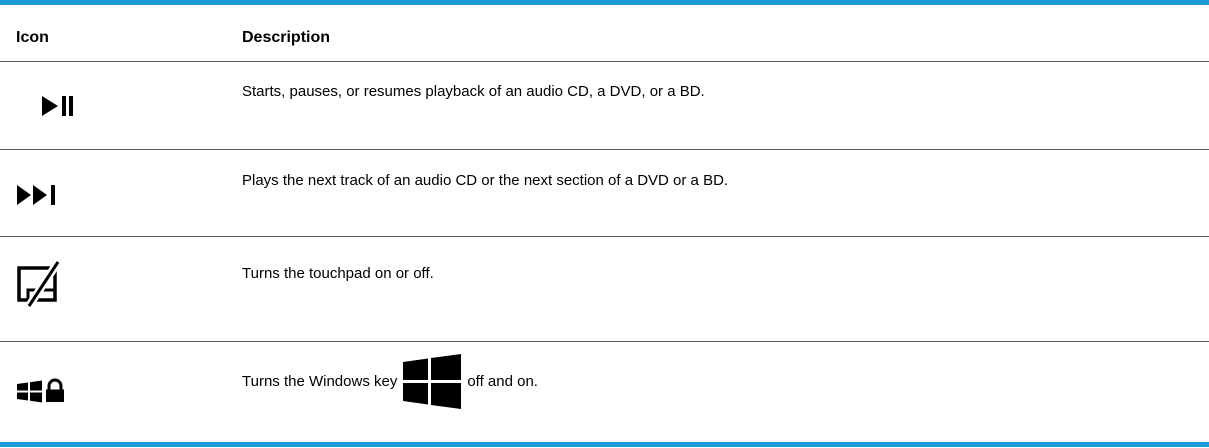 Image resolution: width=1209 pixels, height=448 pixels. I want to click on column-header-icon: Icon, so click(32, 37).